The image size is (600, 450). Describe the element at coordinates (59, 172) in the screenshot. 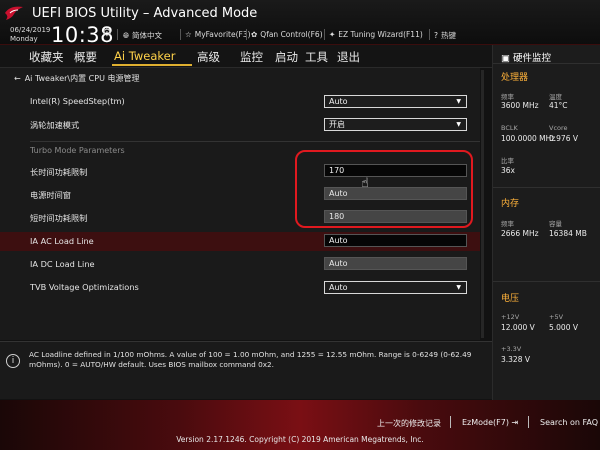

I see `long-power-limit-label: 长时间功耗限制` at that location.